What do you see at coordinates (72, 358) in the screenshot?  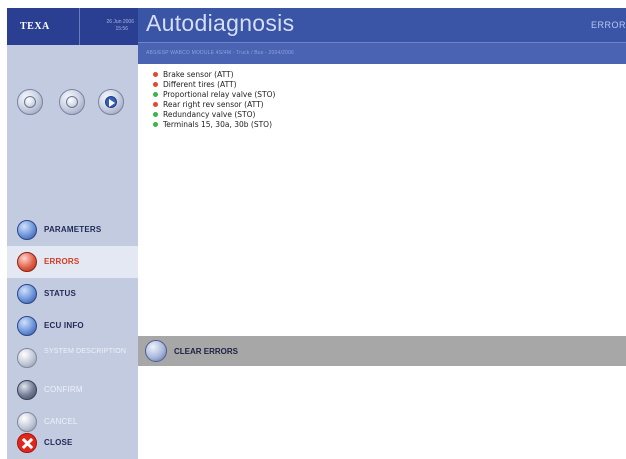 I see `menu-item-system-description: SYSTEM DESCRIPTION` at bounding box center [72, 358].